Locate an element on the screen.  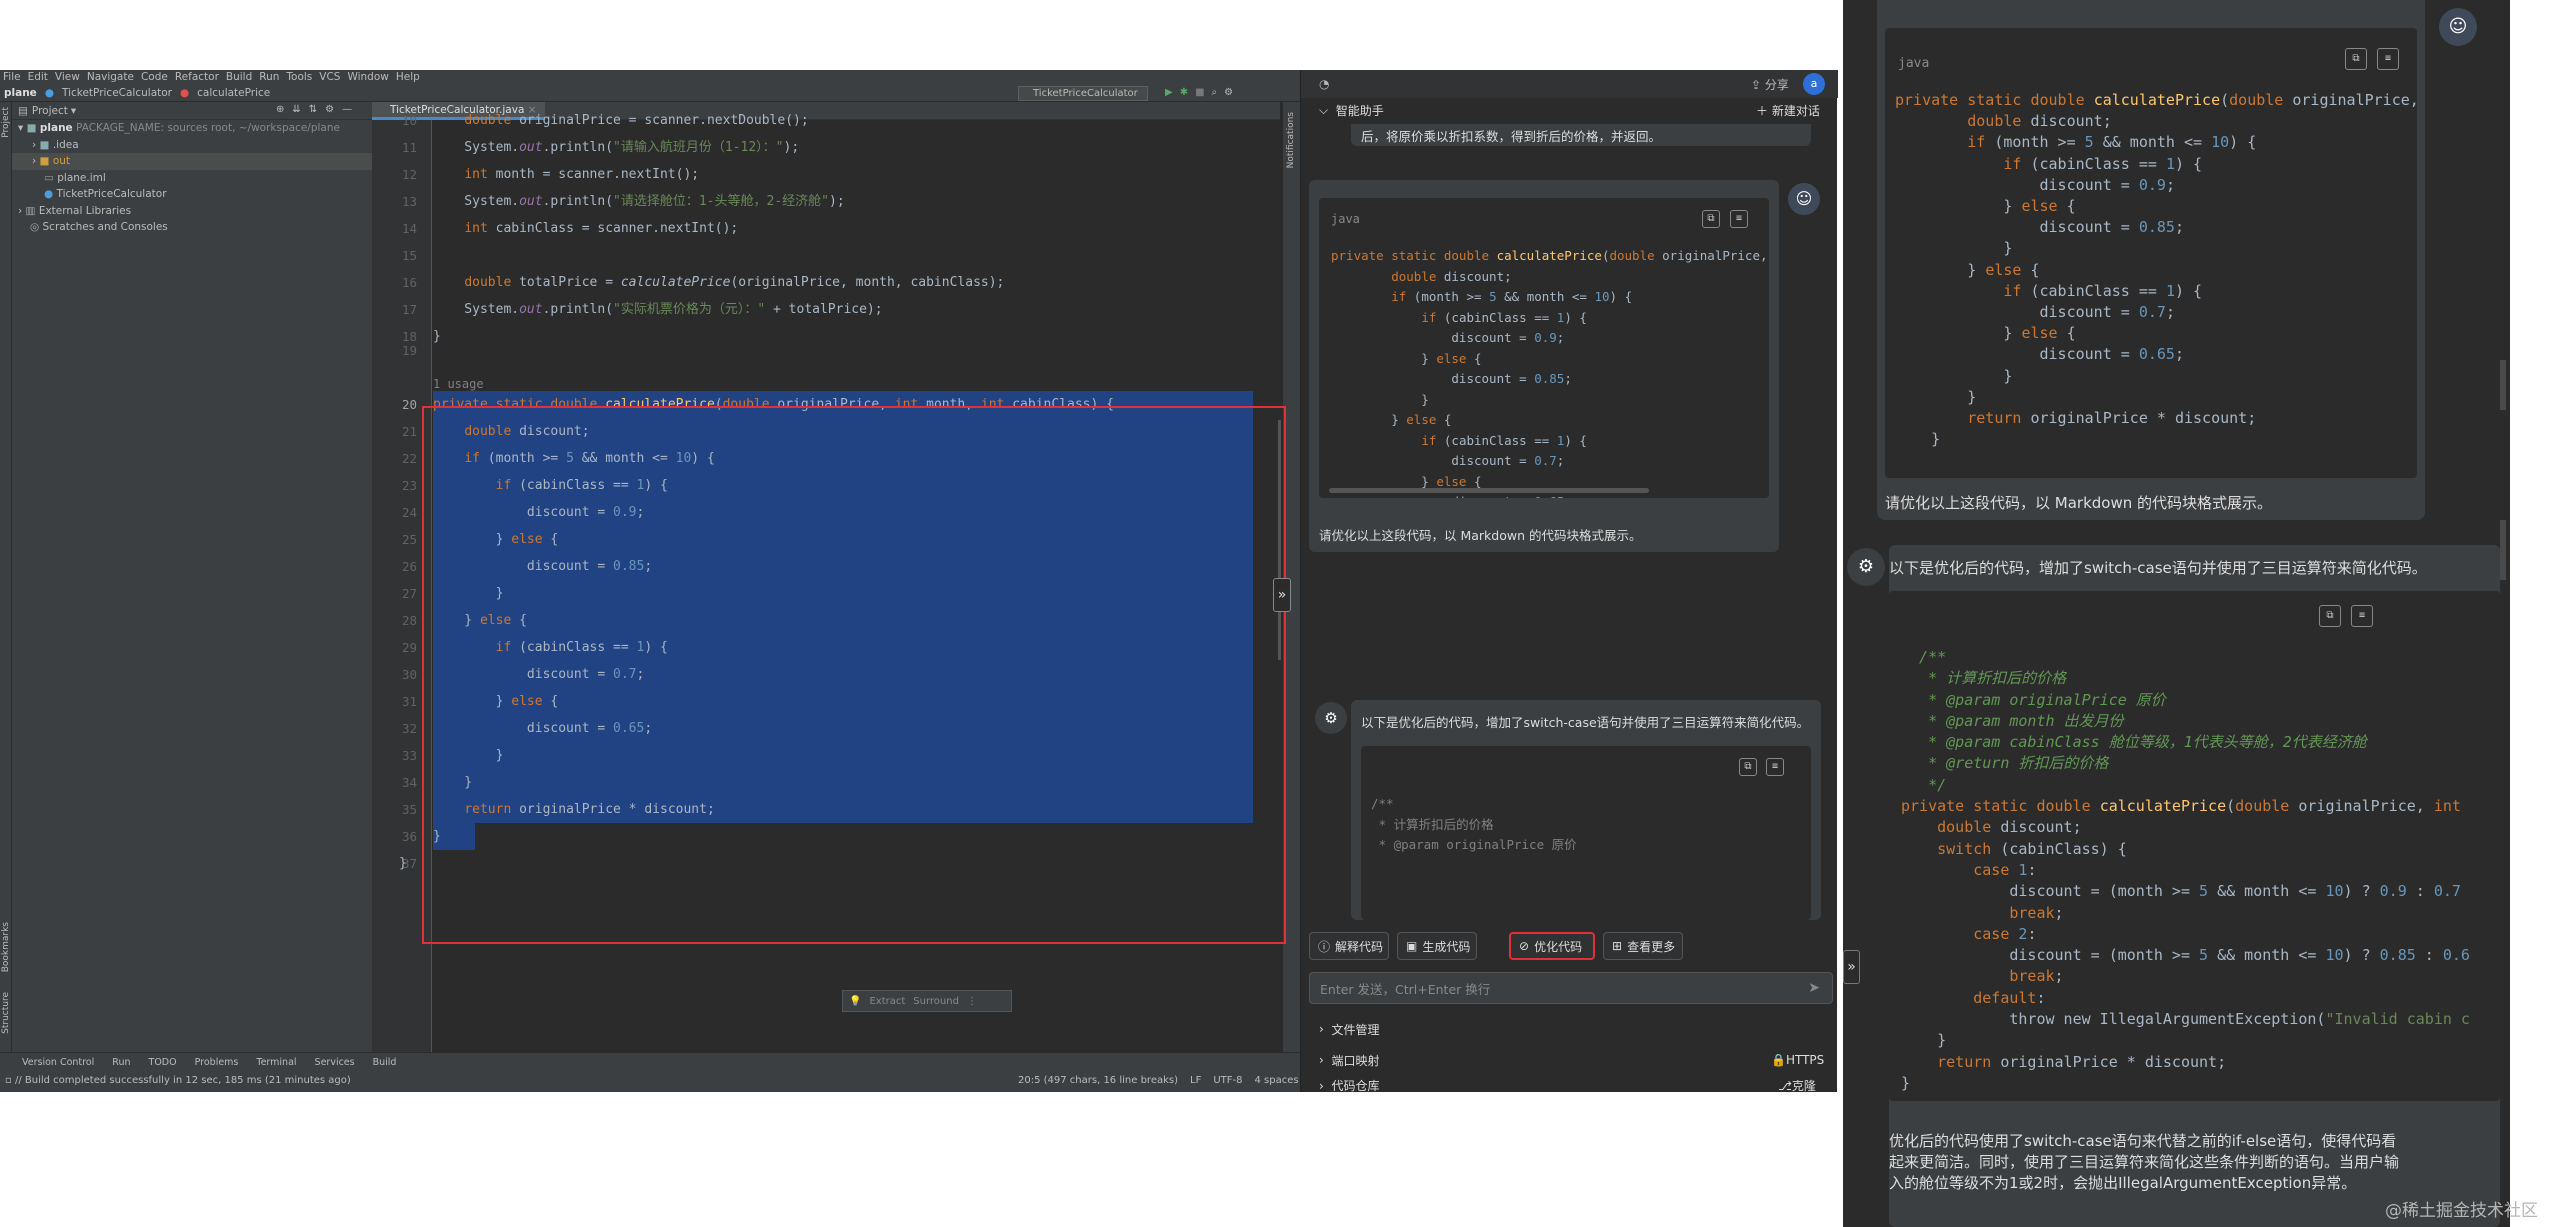
bottom-tab: TODO is located at coordinates (163, 1062).